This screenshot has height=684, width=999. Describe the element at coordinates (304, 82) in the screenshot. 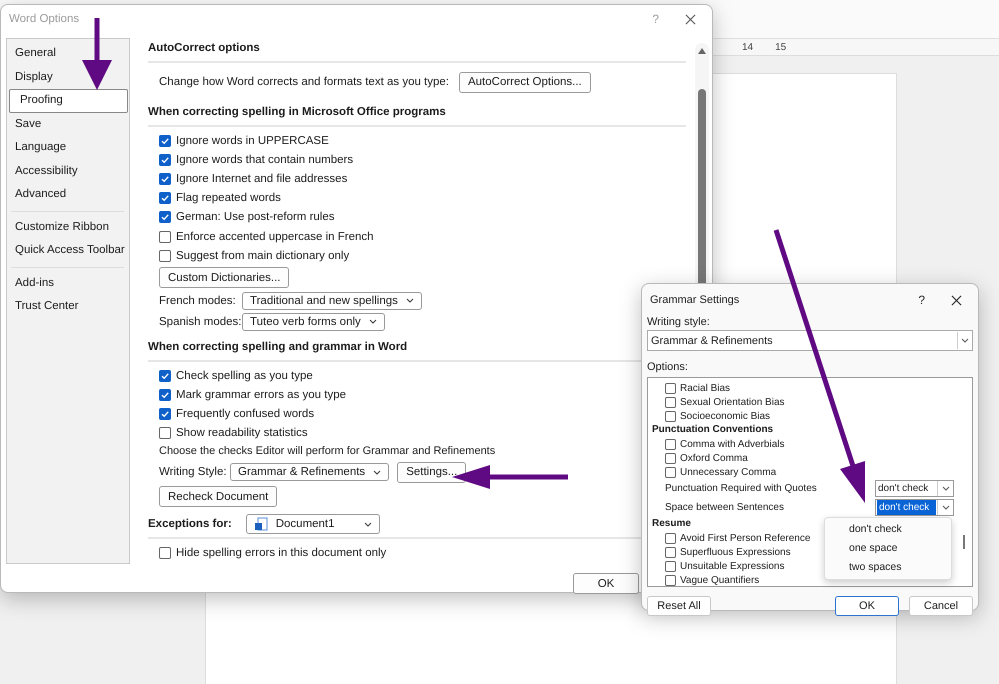

I see `option-label: Change how Word corrects and formats text as you type:` at that location.